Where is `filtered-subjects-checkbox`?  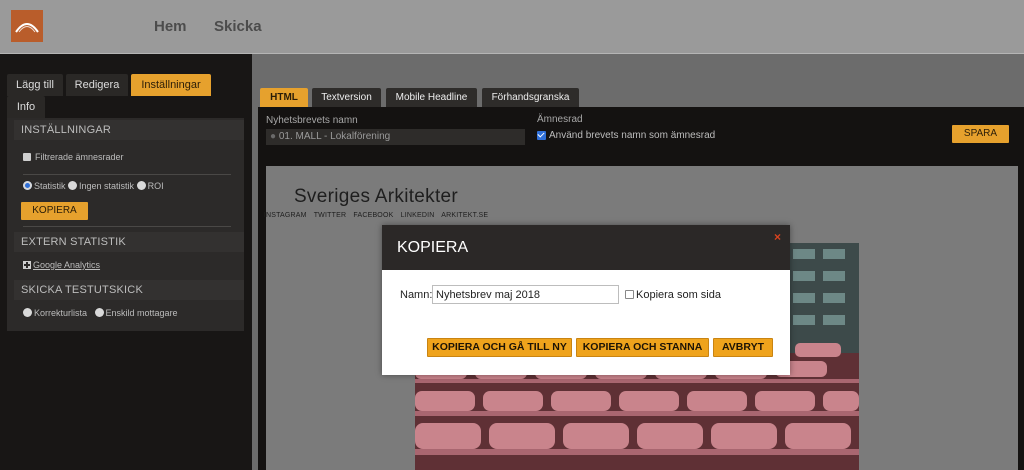
filtered-subjects-checkbox is located at coordinates (27, 157).